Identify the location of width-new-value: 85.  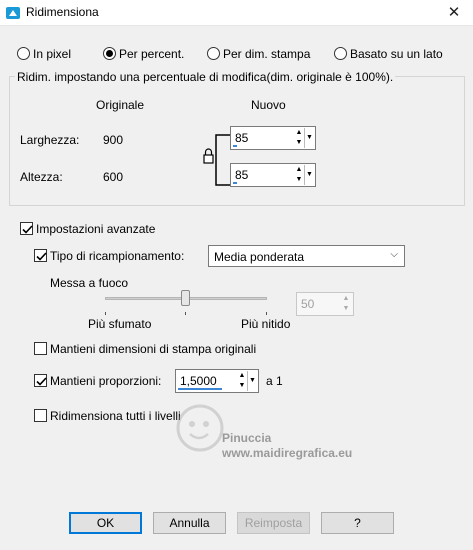
(241, 138).